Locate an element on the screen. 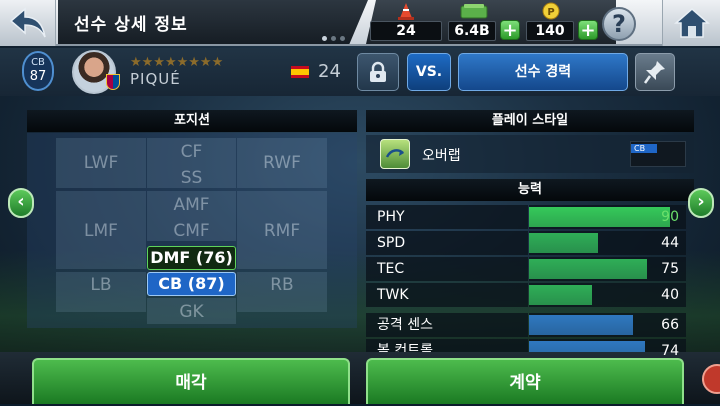  pin-button is located at coordinates (655, 72).